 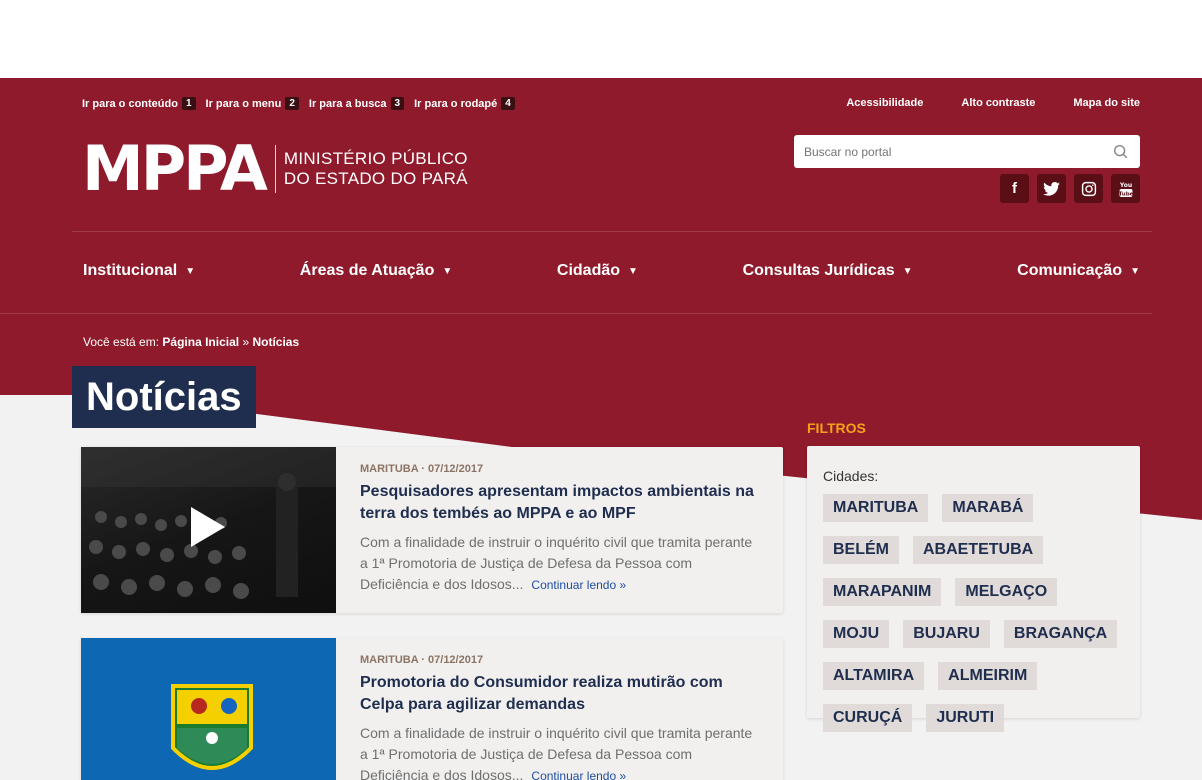 I want to click on twitter-icon, so click(x=1051, y=188).